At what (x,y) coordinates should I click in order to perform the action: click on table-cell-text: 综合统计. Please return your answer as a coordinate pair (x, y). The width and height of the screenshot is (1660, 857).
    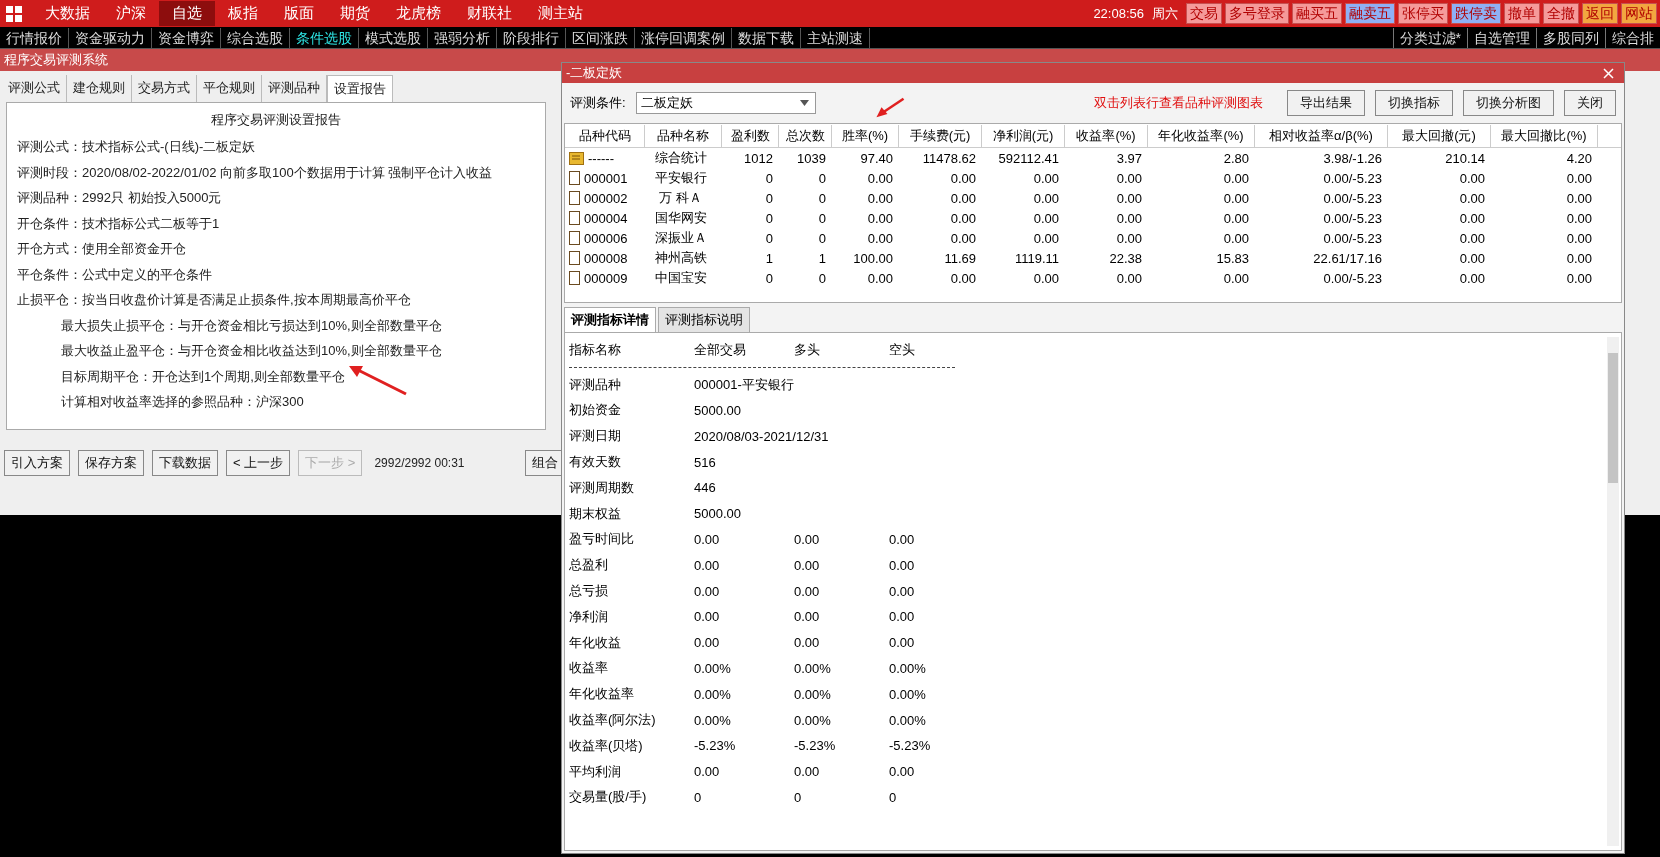
    Looking at the image, I should click on (680, 158).